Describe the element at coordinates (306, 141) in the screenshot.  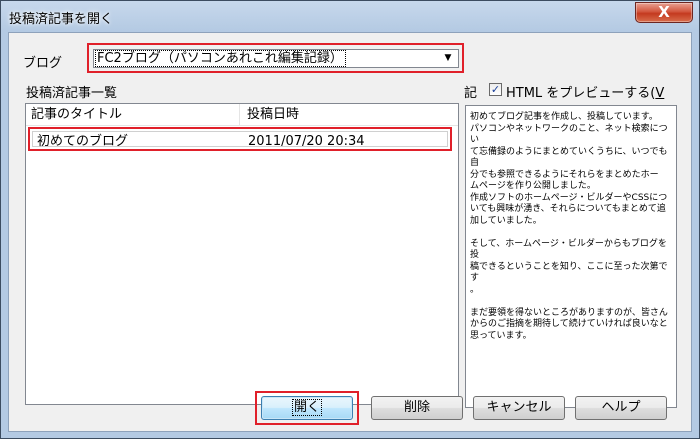
I see `row-date: 2011/07/20 20:34` at that location.